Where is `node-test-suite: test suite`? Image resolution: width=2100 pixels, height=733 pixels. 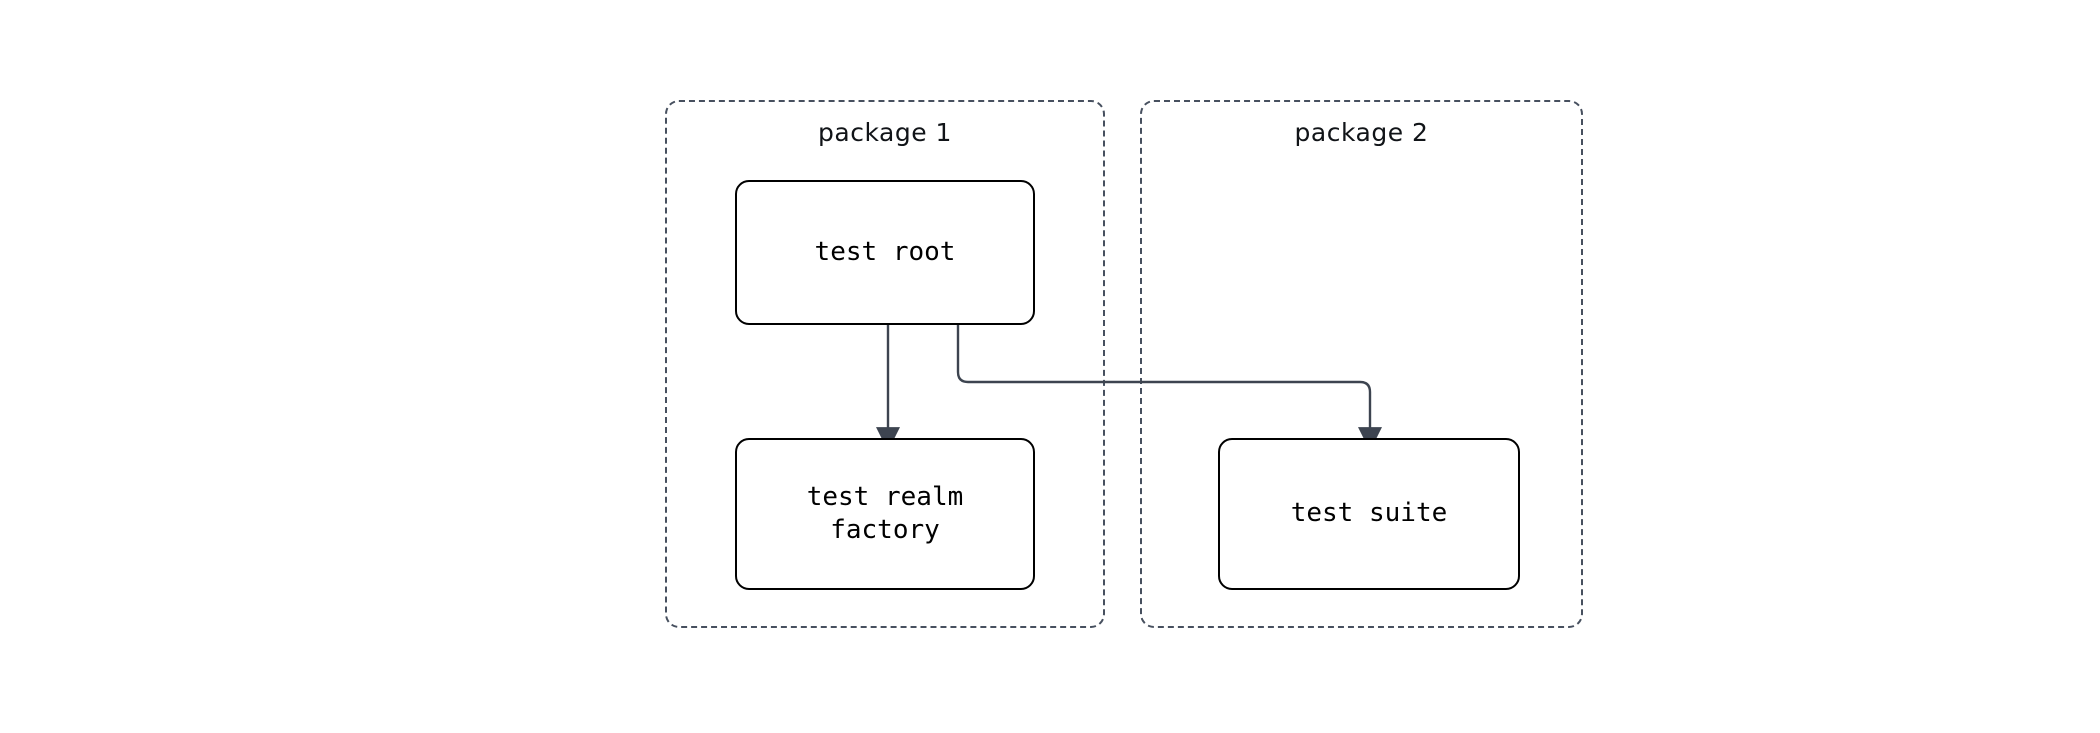
node-test-suite: test suite is located at coordinates (1369, 514).